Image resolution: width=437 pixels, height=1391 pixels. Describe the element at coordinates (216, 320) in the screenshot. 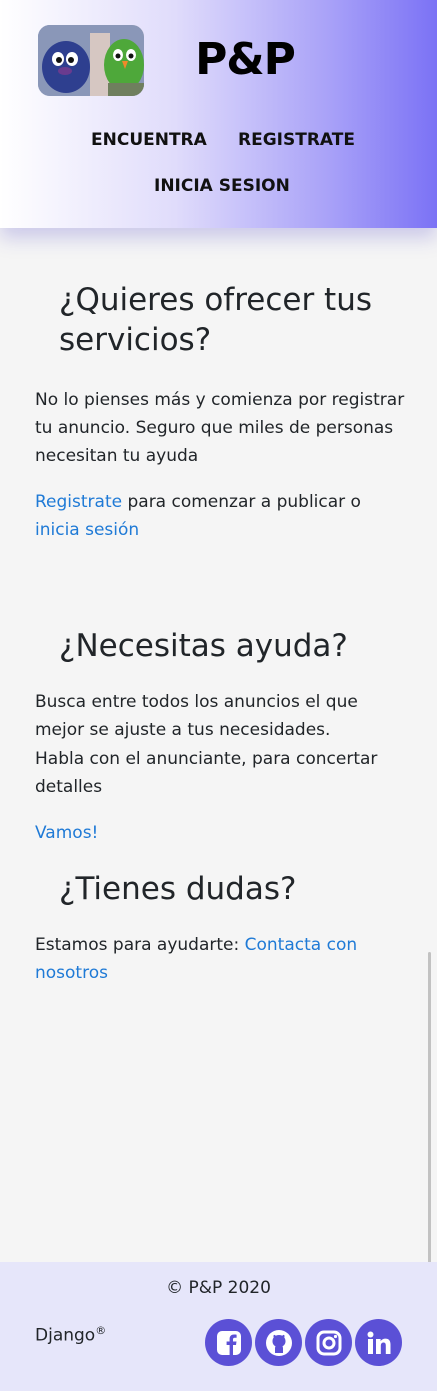

I see `offer-title: ¿Quieres ofrecer tus servicios?` at that location.